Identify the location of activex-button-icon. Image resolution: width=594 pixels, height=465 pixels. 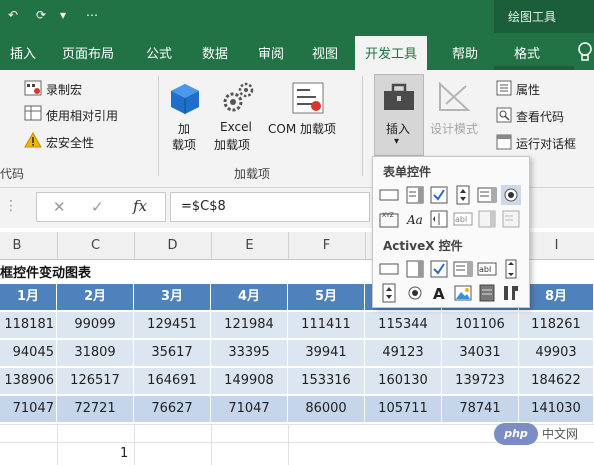
(389, 269).